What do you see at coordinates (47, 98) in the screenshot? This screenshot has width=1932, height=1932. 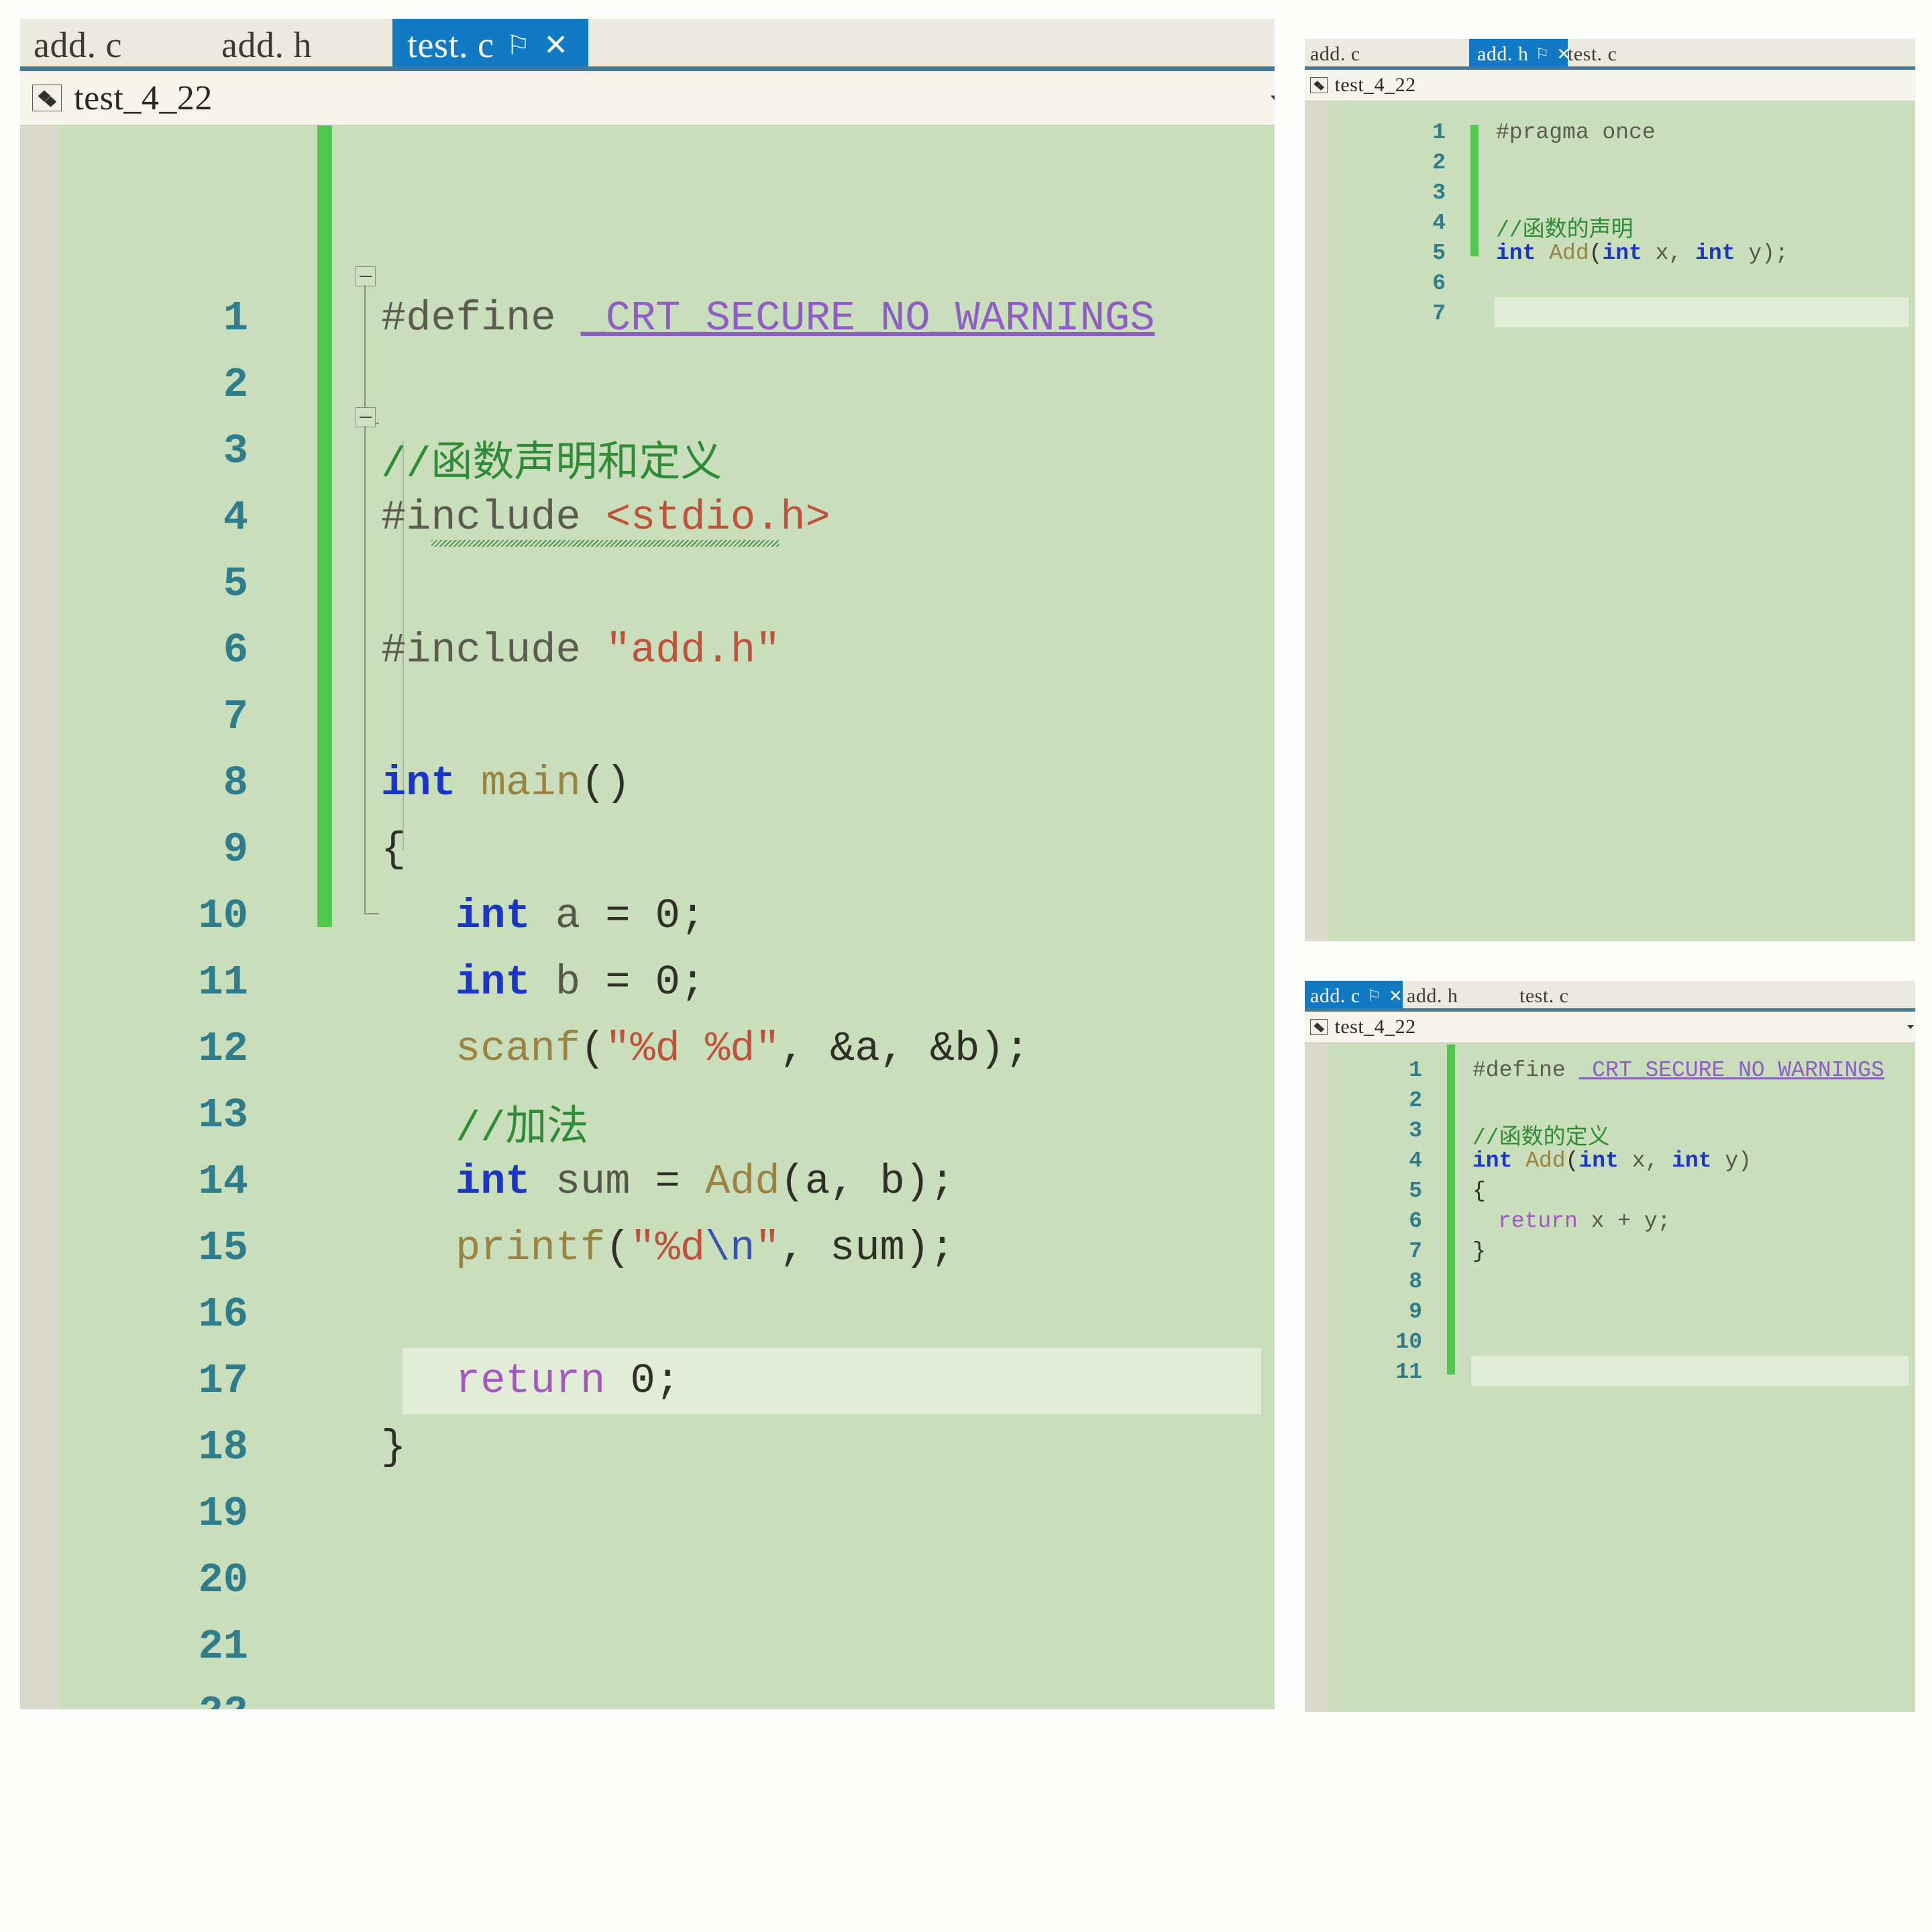 I see `project-icon` at bounding box center [47, 98].